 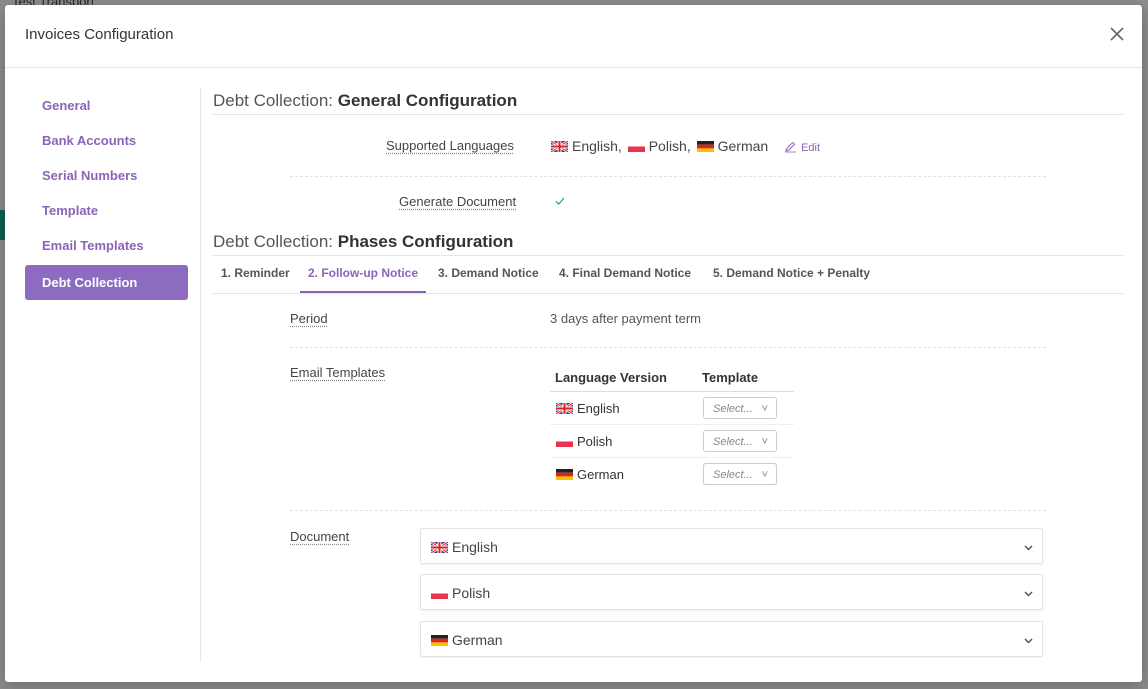 I want to click on language-name: Polish, so click(x=595, y=441).